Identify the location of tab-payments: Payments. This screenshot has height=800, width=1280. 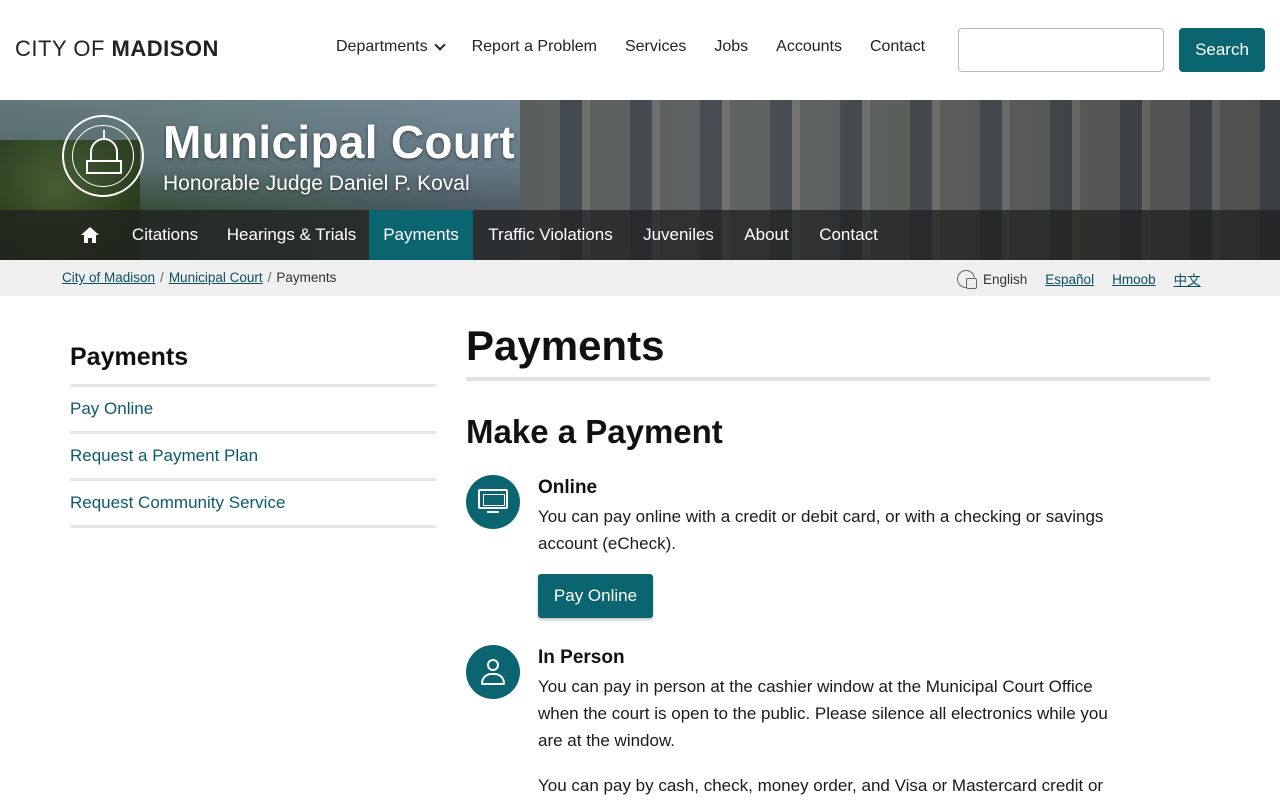
(421, 235).